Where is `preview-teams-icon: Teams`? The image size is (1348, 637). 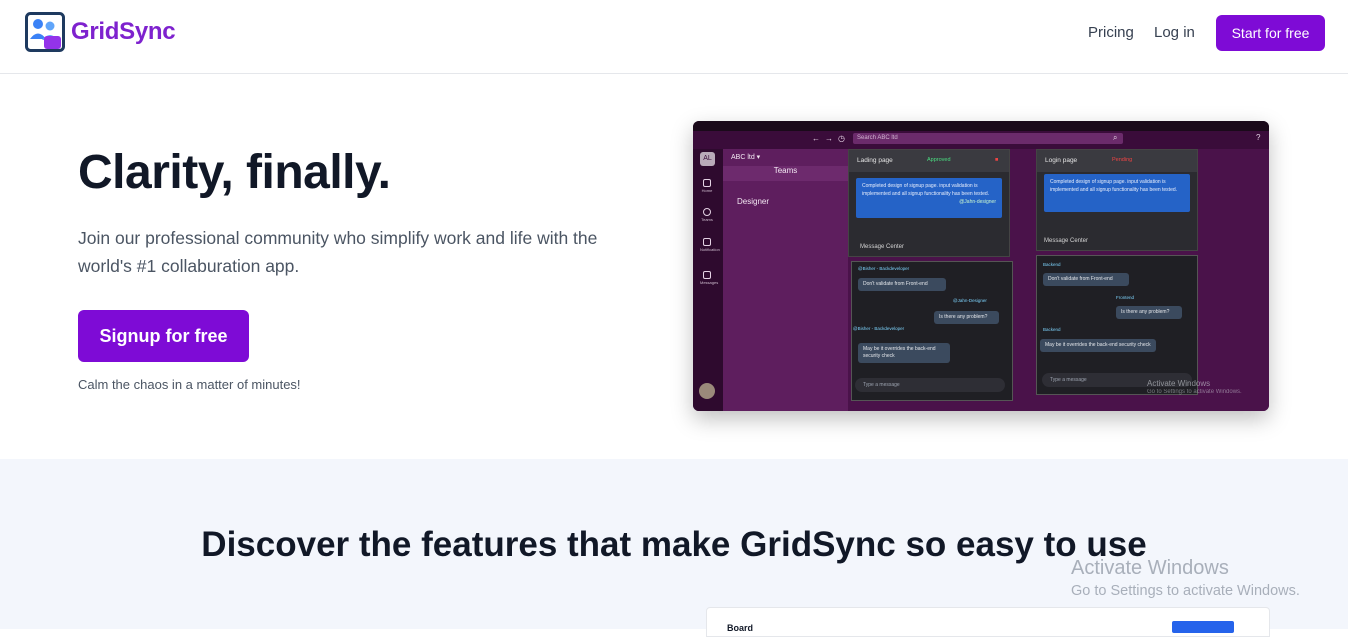 preview-teams-icon: Teams is located at coordinates (707, 215).